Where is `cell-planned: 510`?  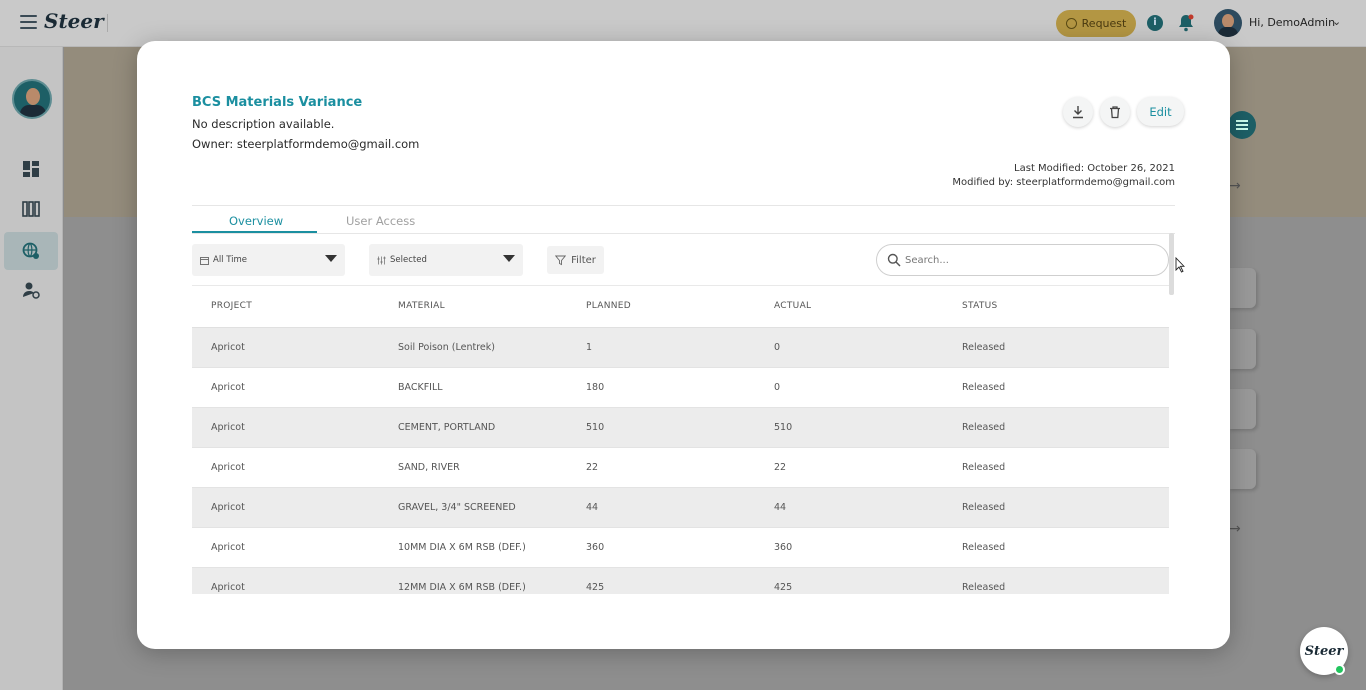
cell-planned: 510 is located at coordinates (595, 427).